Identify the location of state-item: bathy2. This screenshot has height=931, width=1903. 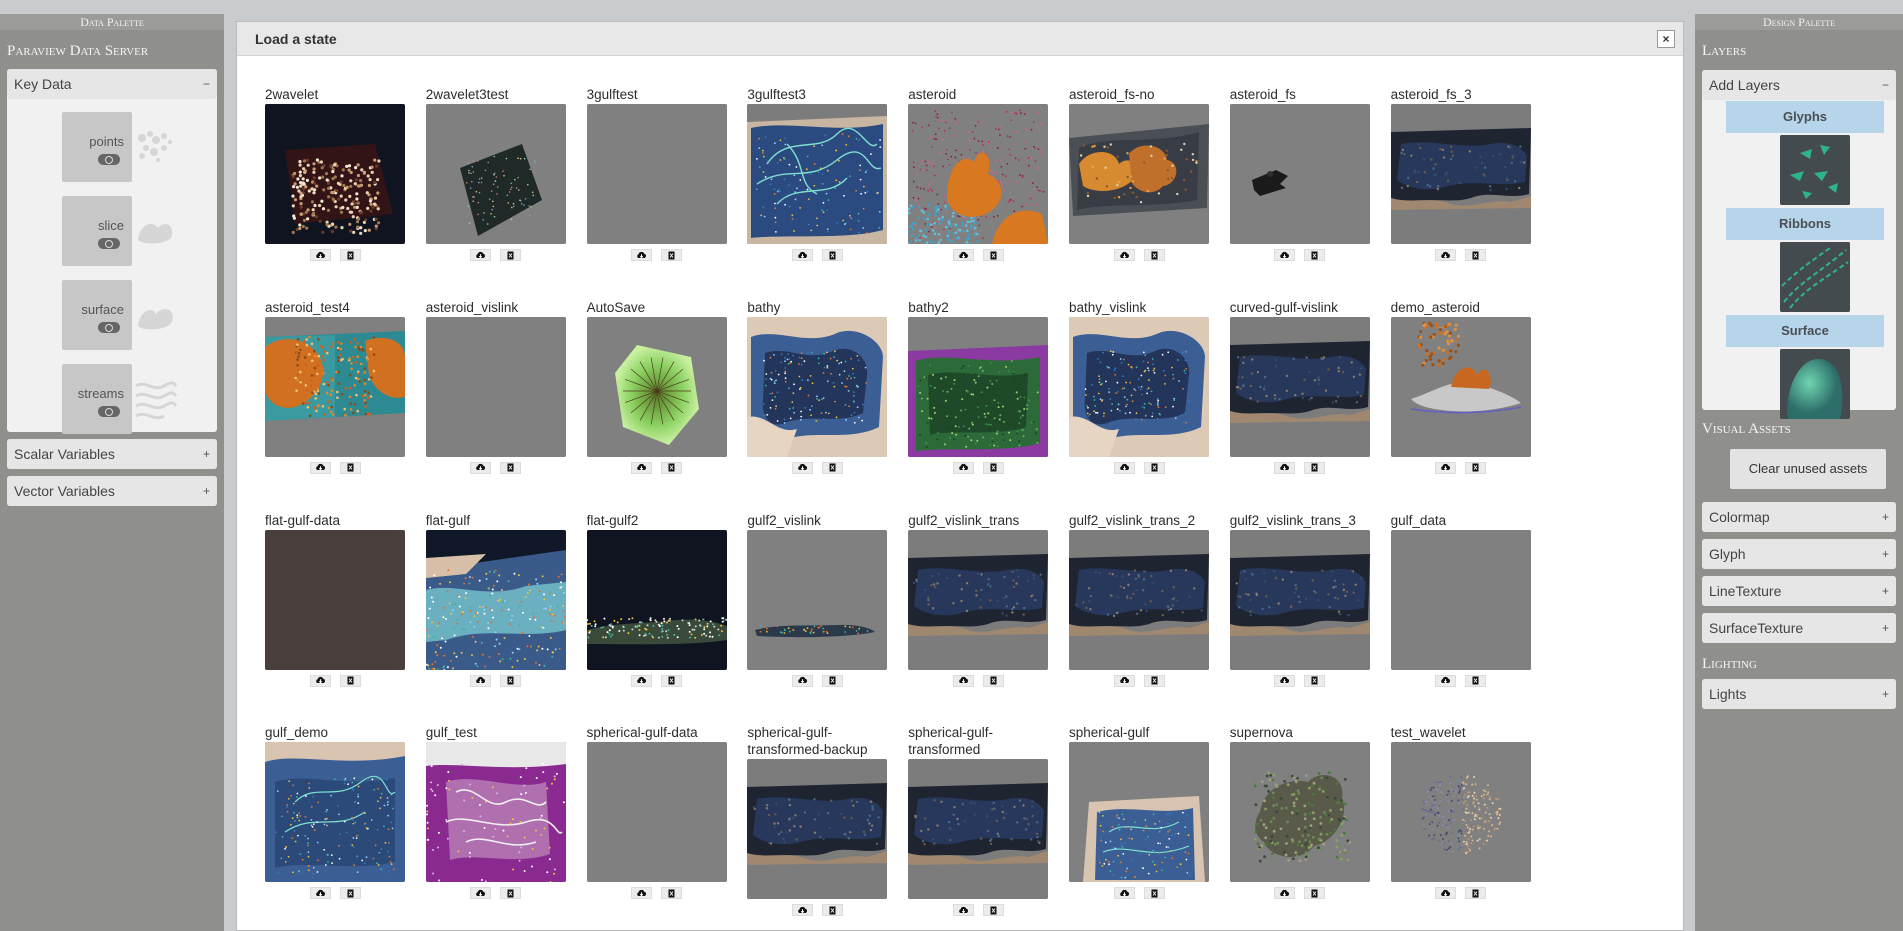
(978, 386).